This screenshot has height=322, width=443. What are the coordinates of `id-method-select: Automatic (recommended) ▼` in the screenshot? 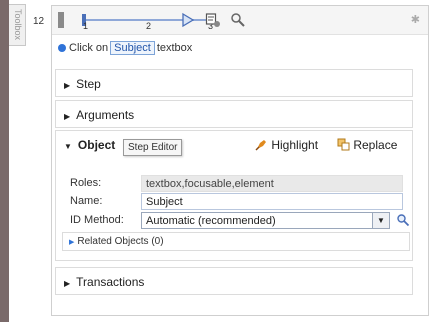 It's located at (265, 220).